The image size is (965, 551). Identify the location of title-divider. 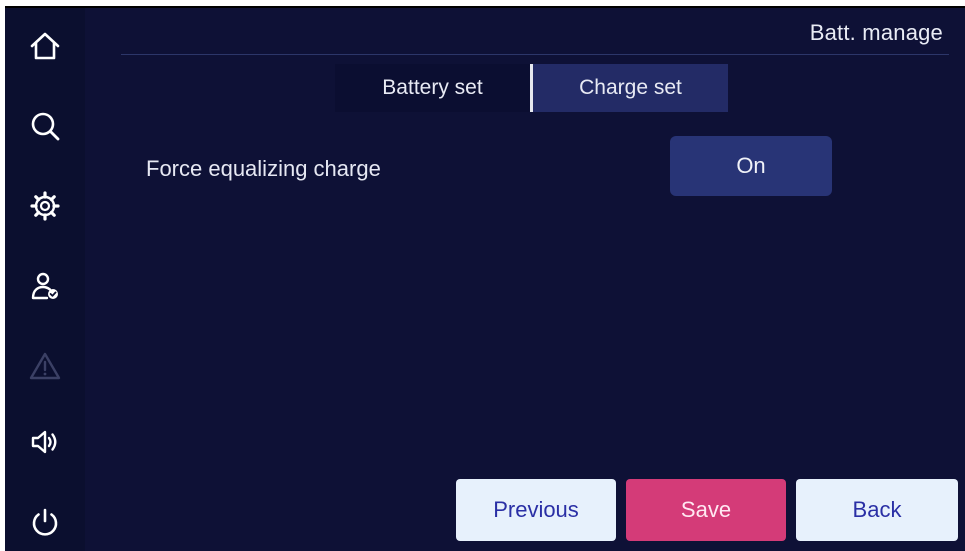
(535, 54).